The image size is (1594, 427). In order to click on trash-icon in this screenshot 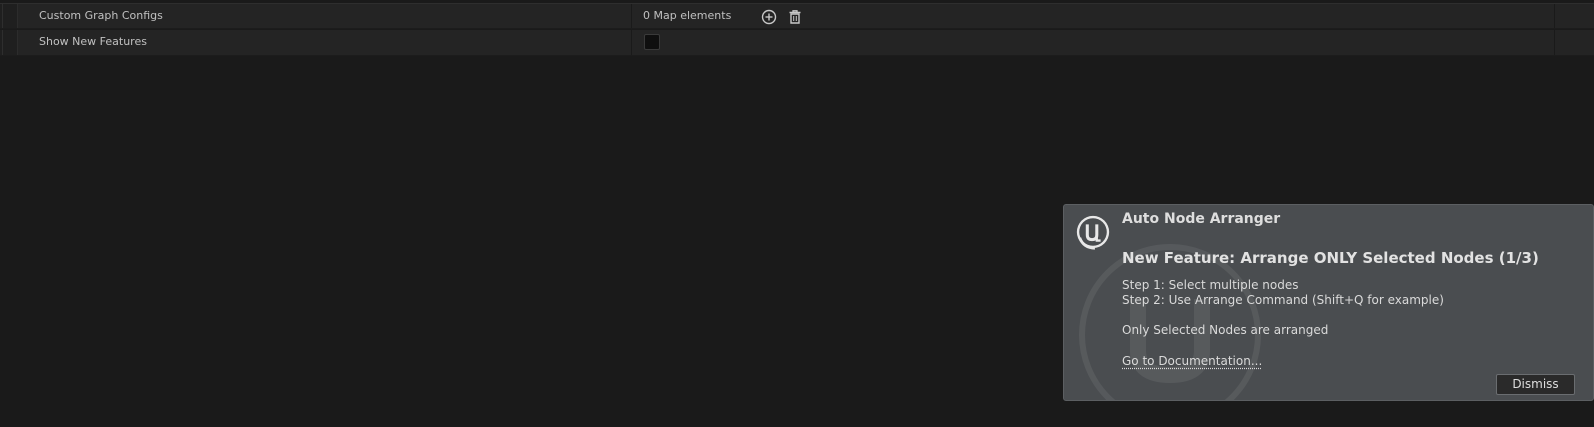, I will do `click(795, 17)`.